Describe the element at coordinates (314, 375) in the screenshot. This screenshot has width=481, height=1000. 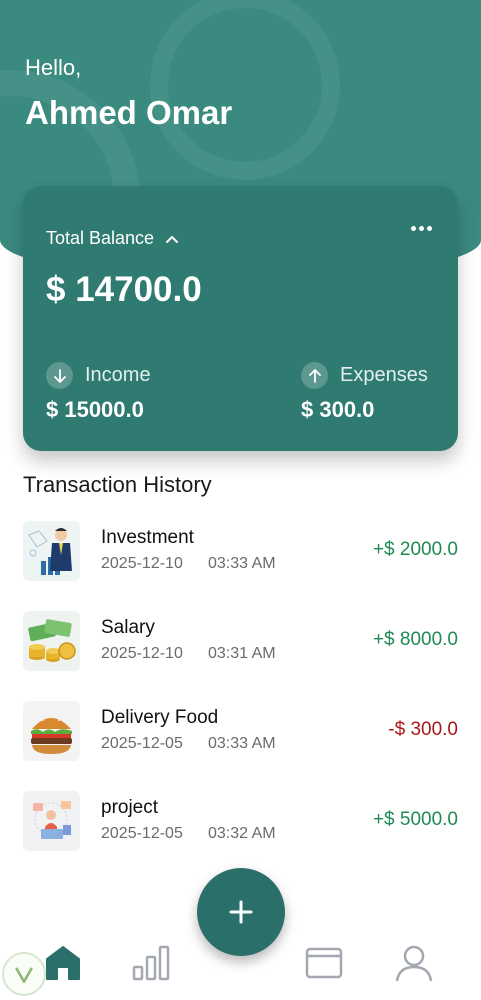
I see `arrow-up-icon` at that location.